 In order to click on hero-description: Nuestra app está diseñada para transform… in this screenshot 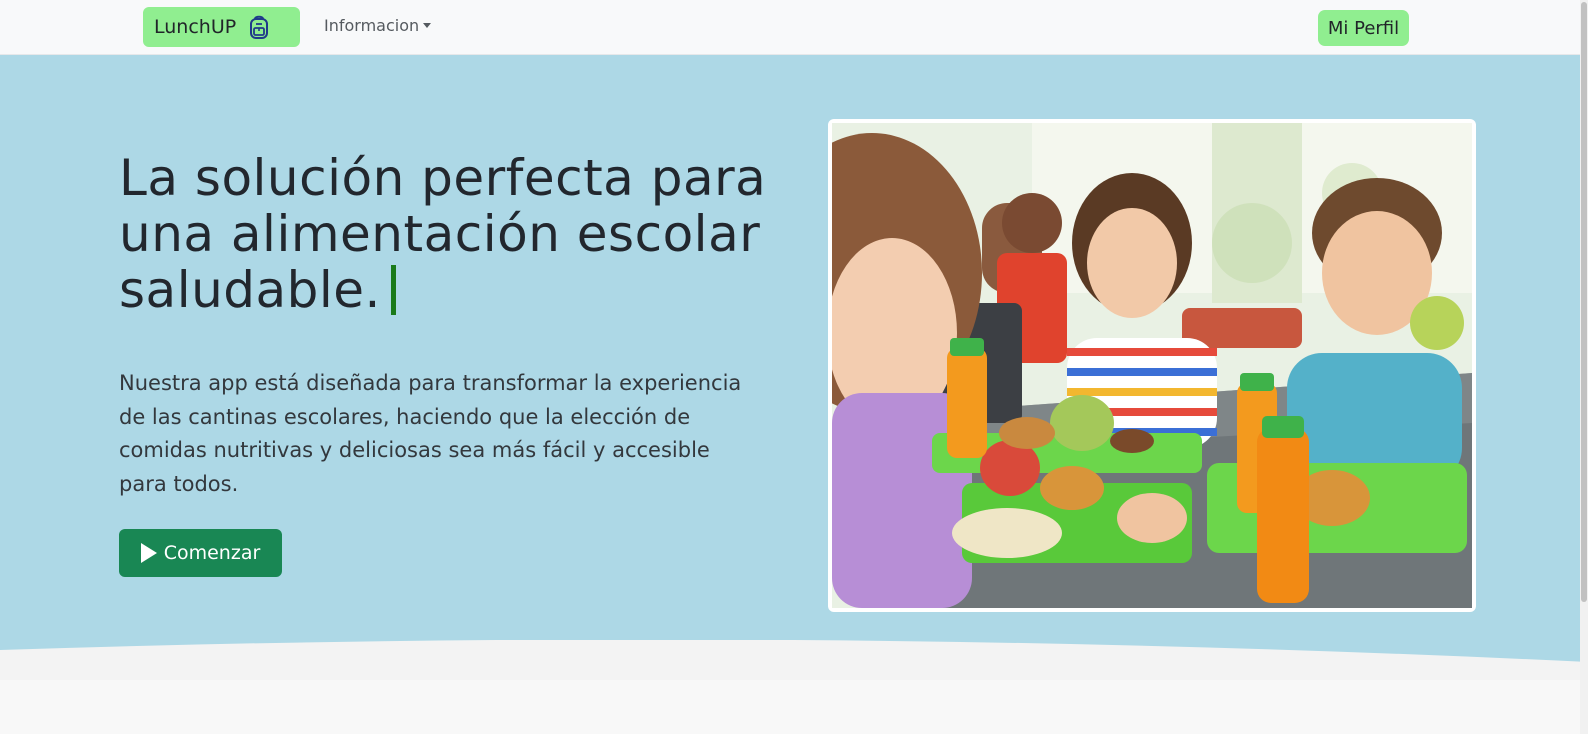, I will do `click(430, 433)`.